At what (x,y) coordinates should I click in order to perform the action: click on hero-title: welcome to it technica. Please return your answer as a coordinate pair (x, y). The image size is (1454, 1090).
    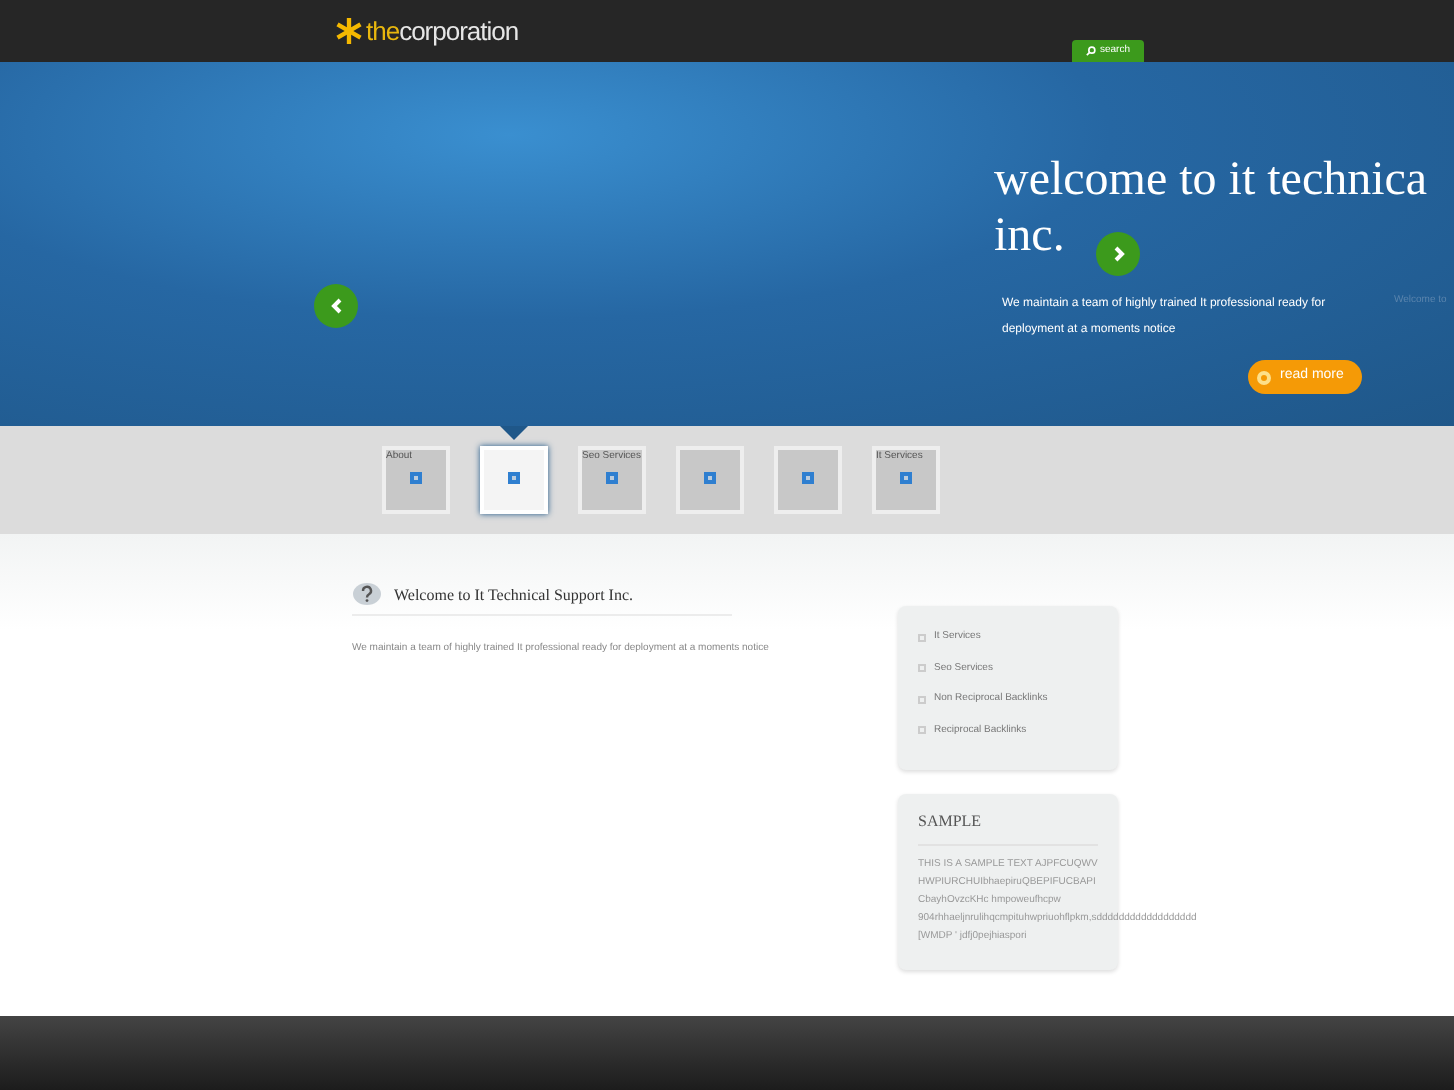
    Looking at the image, I should click on (1211, 180).